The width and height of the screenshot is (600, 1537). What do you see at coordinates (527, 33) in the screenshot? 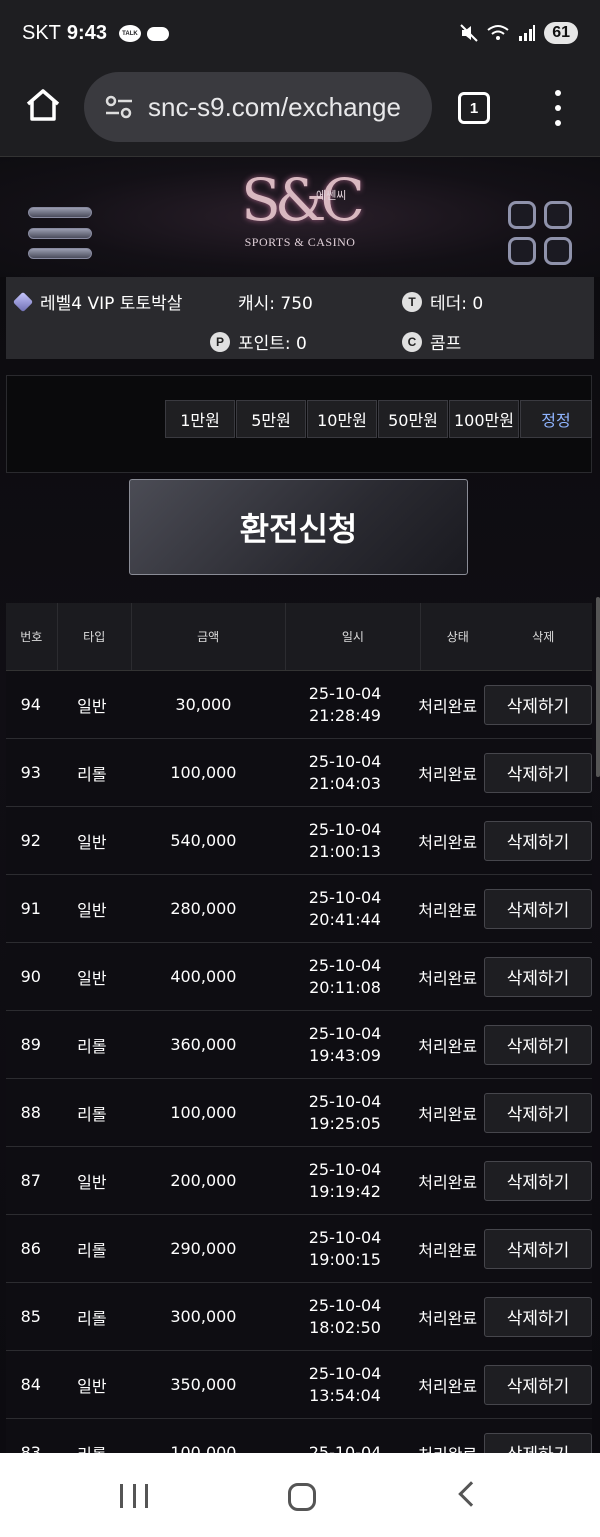
I see `signal-icon` at bounding box center [527, 33].